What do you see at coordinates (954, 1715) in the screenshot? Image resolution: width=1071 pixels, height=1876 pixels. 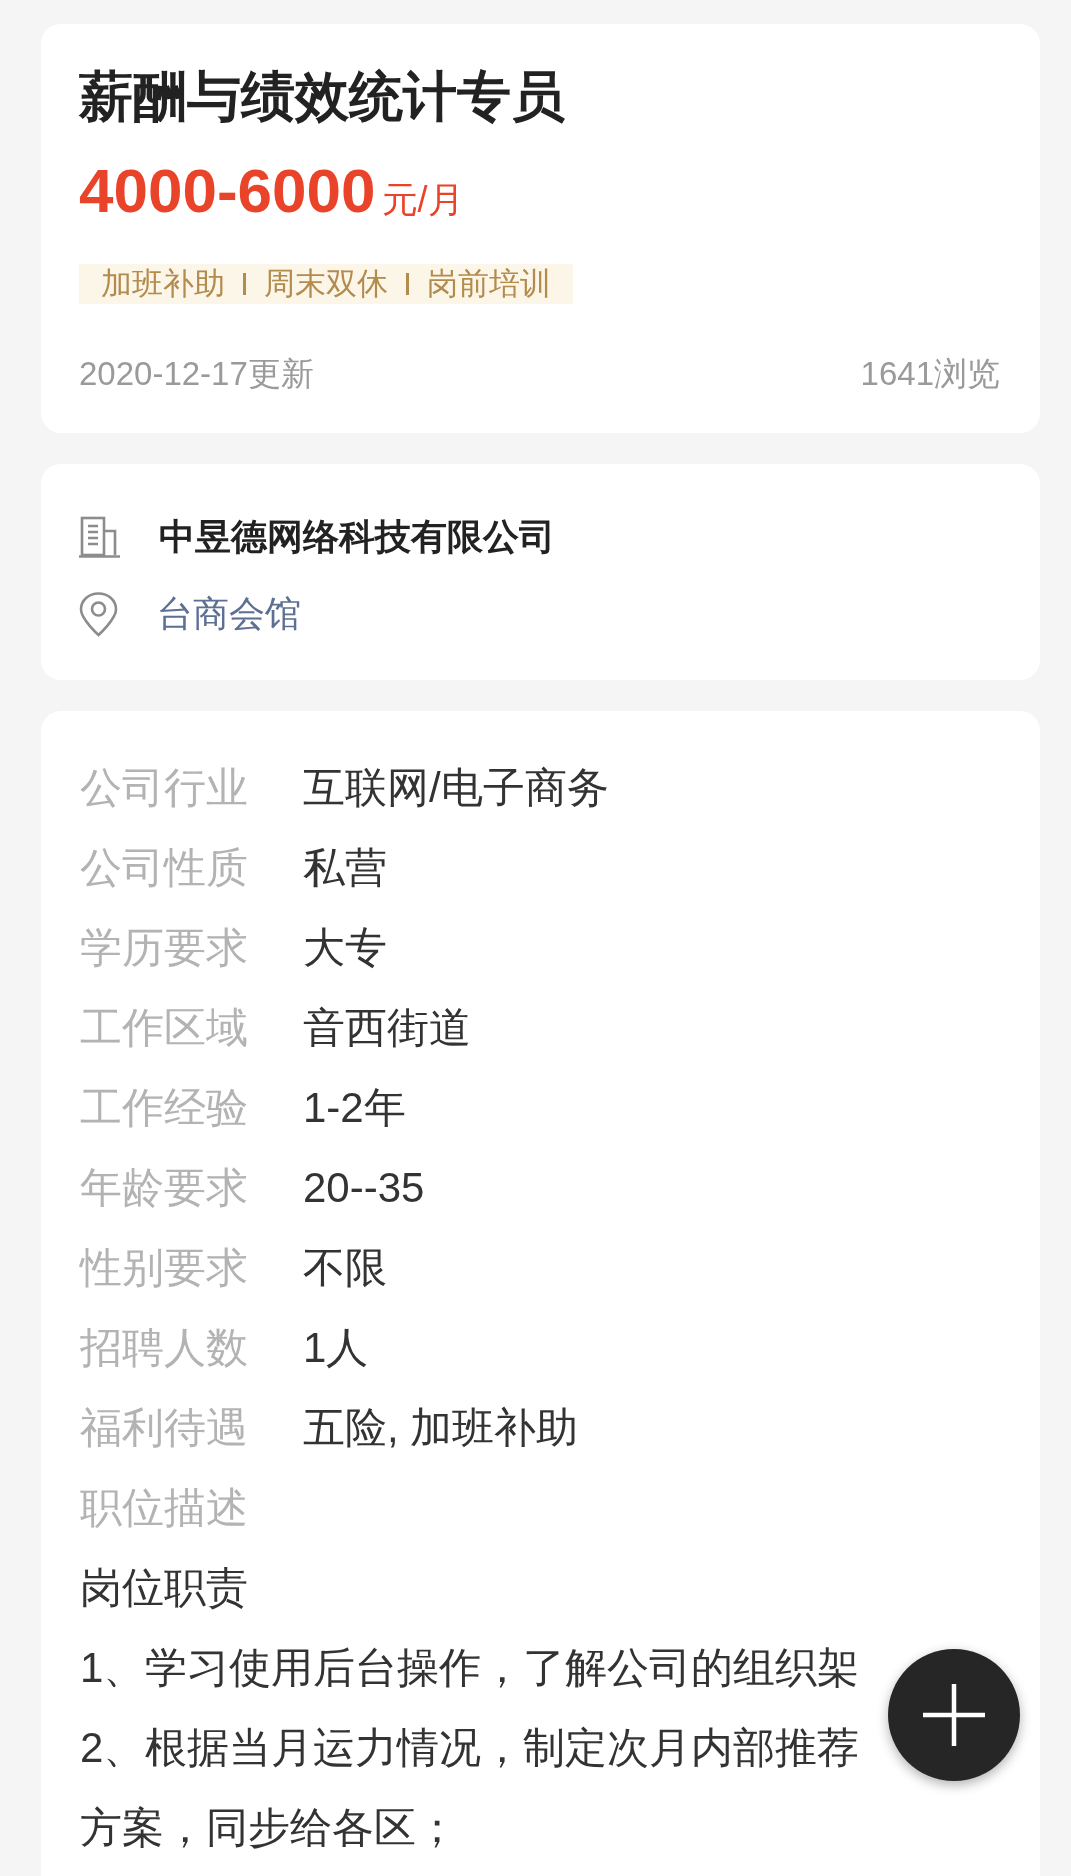 I see `plus-icon` at bounding box center [954, 1715].